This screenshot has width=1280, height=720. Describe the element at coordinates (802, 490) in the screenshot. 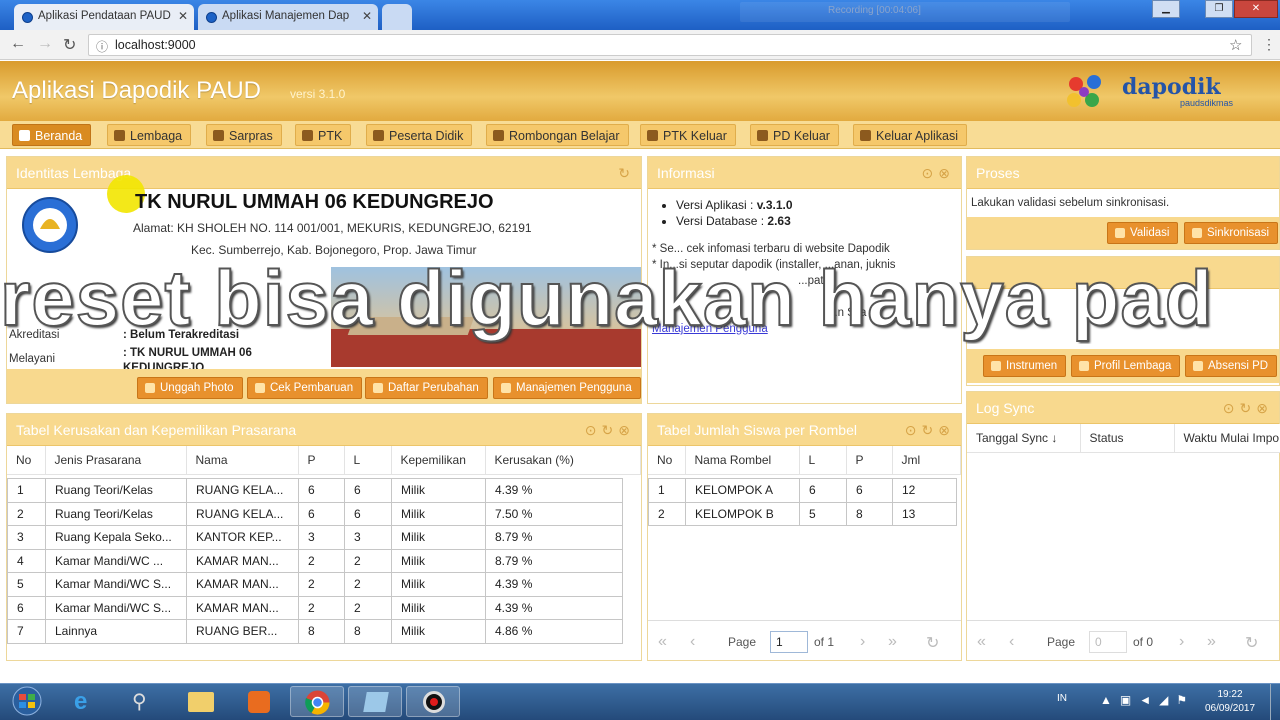

I see `table-row: 1 KELOMPOK A 6 6 12` at that location.